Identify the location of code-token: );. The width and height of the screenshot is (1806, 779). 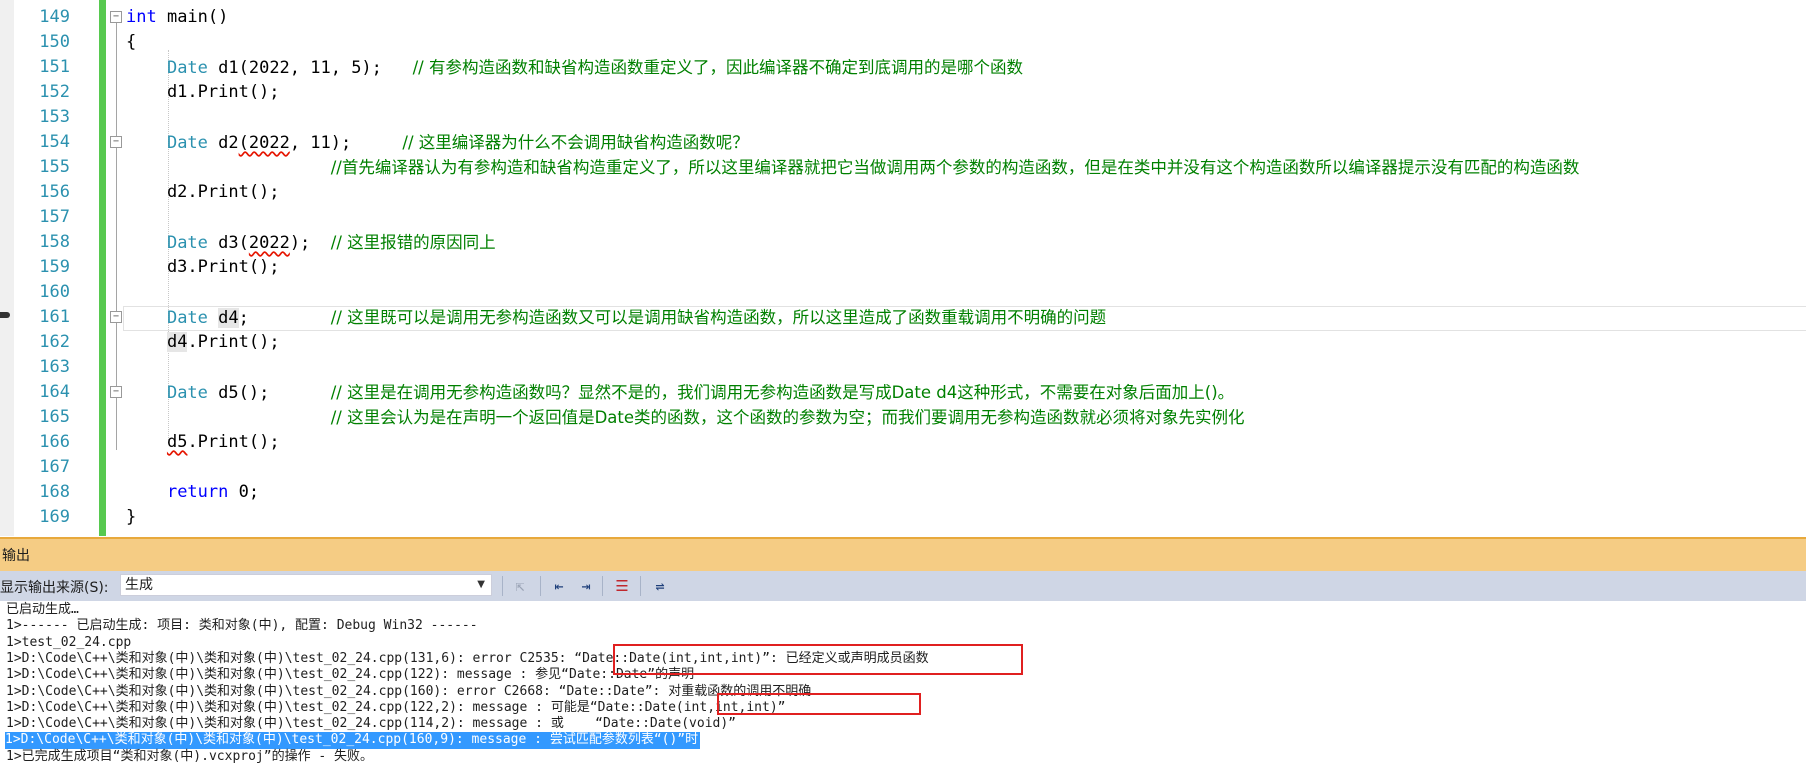
(310, 243).